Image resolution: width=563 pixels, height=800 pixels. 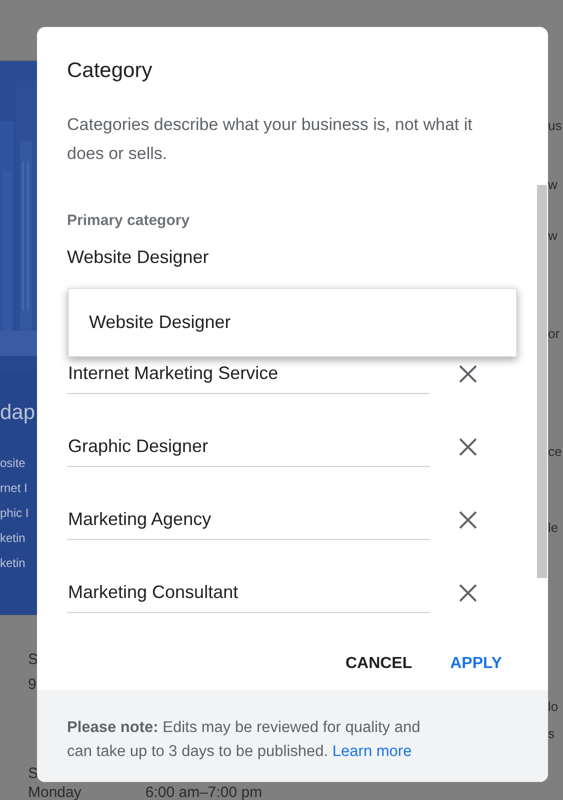 I want to click on page-text: s, so click(x=552, y=734).